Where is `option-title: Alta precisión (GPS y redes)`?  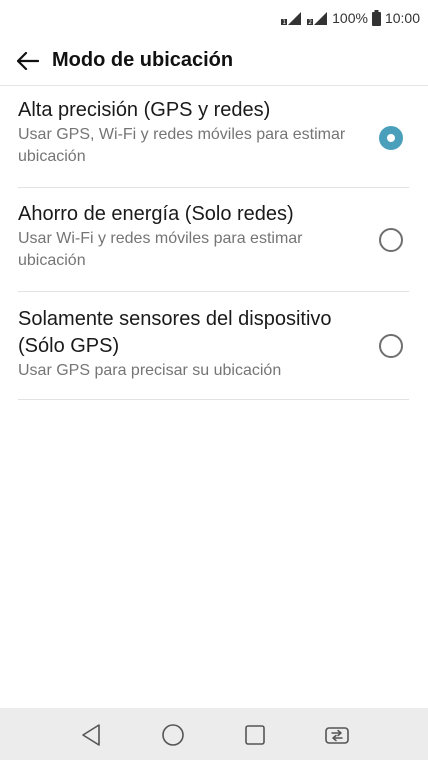 option-title: Alta precisión (GPS y redes) is located at coordinates (144, 110).